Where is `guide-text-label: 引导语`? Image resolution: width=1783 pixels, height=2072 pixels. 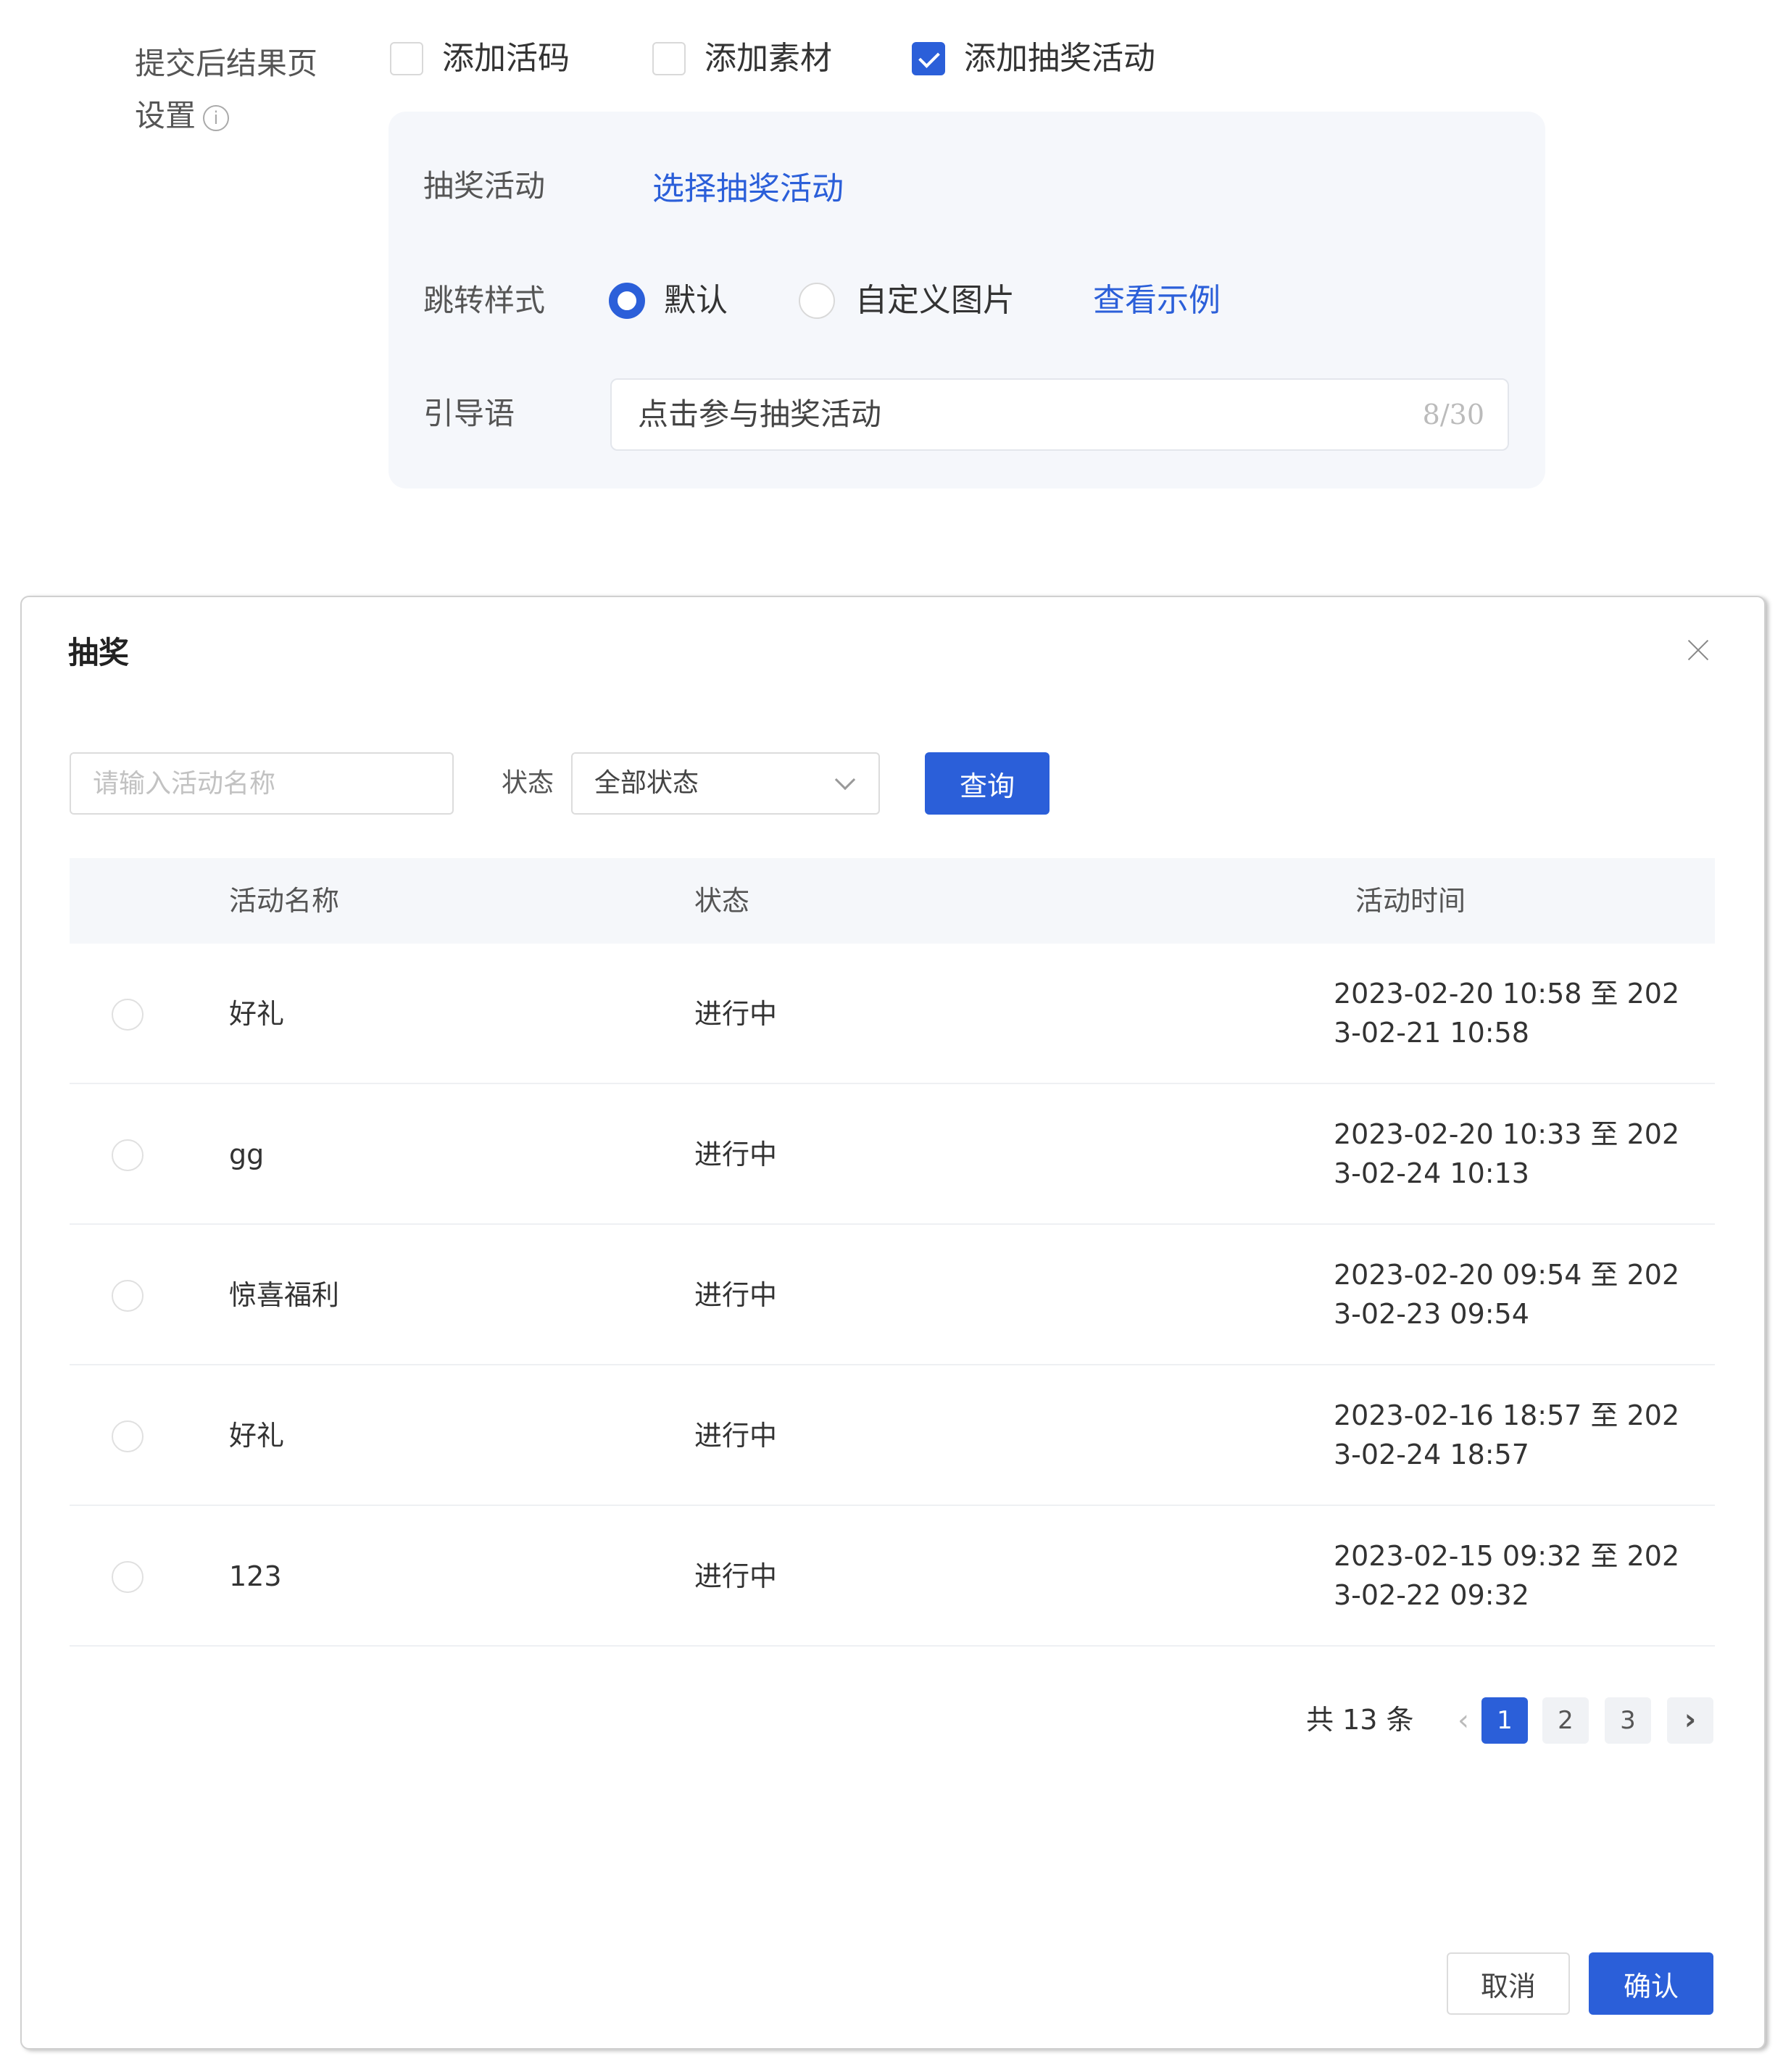 guide-text-label: 引导语 is located at coordinates (469, 413).